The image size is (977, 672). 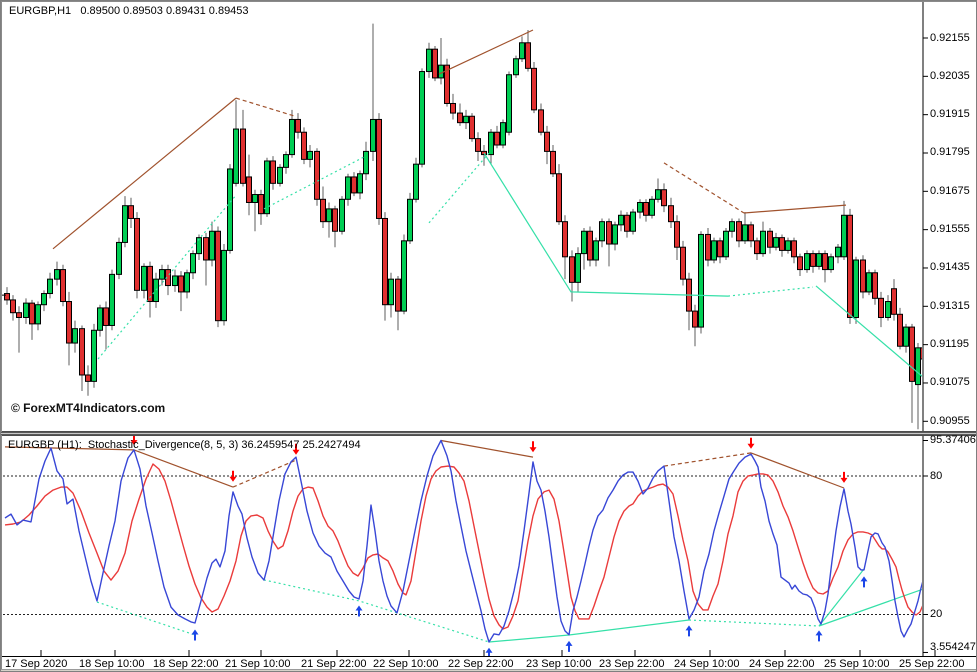 What do you see at coordinates (950, 190) in the screenshot?
I see `price-axis-label: 0.91675` at bounding box center [950, 190].